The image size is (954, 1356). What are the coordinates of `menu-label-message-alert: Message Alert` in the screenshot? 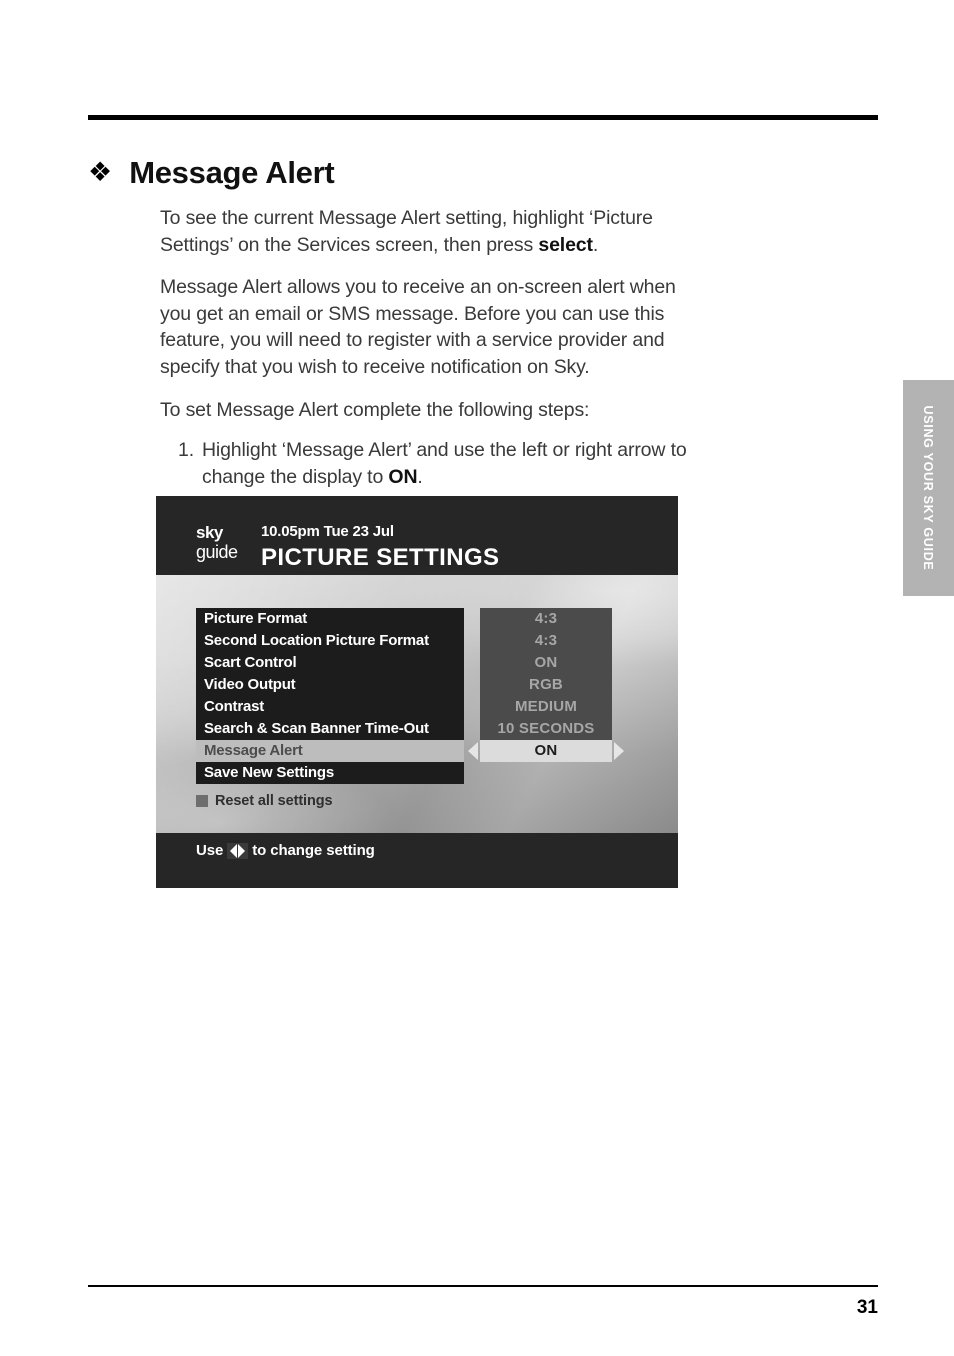 It's located at (330, 751).